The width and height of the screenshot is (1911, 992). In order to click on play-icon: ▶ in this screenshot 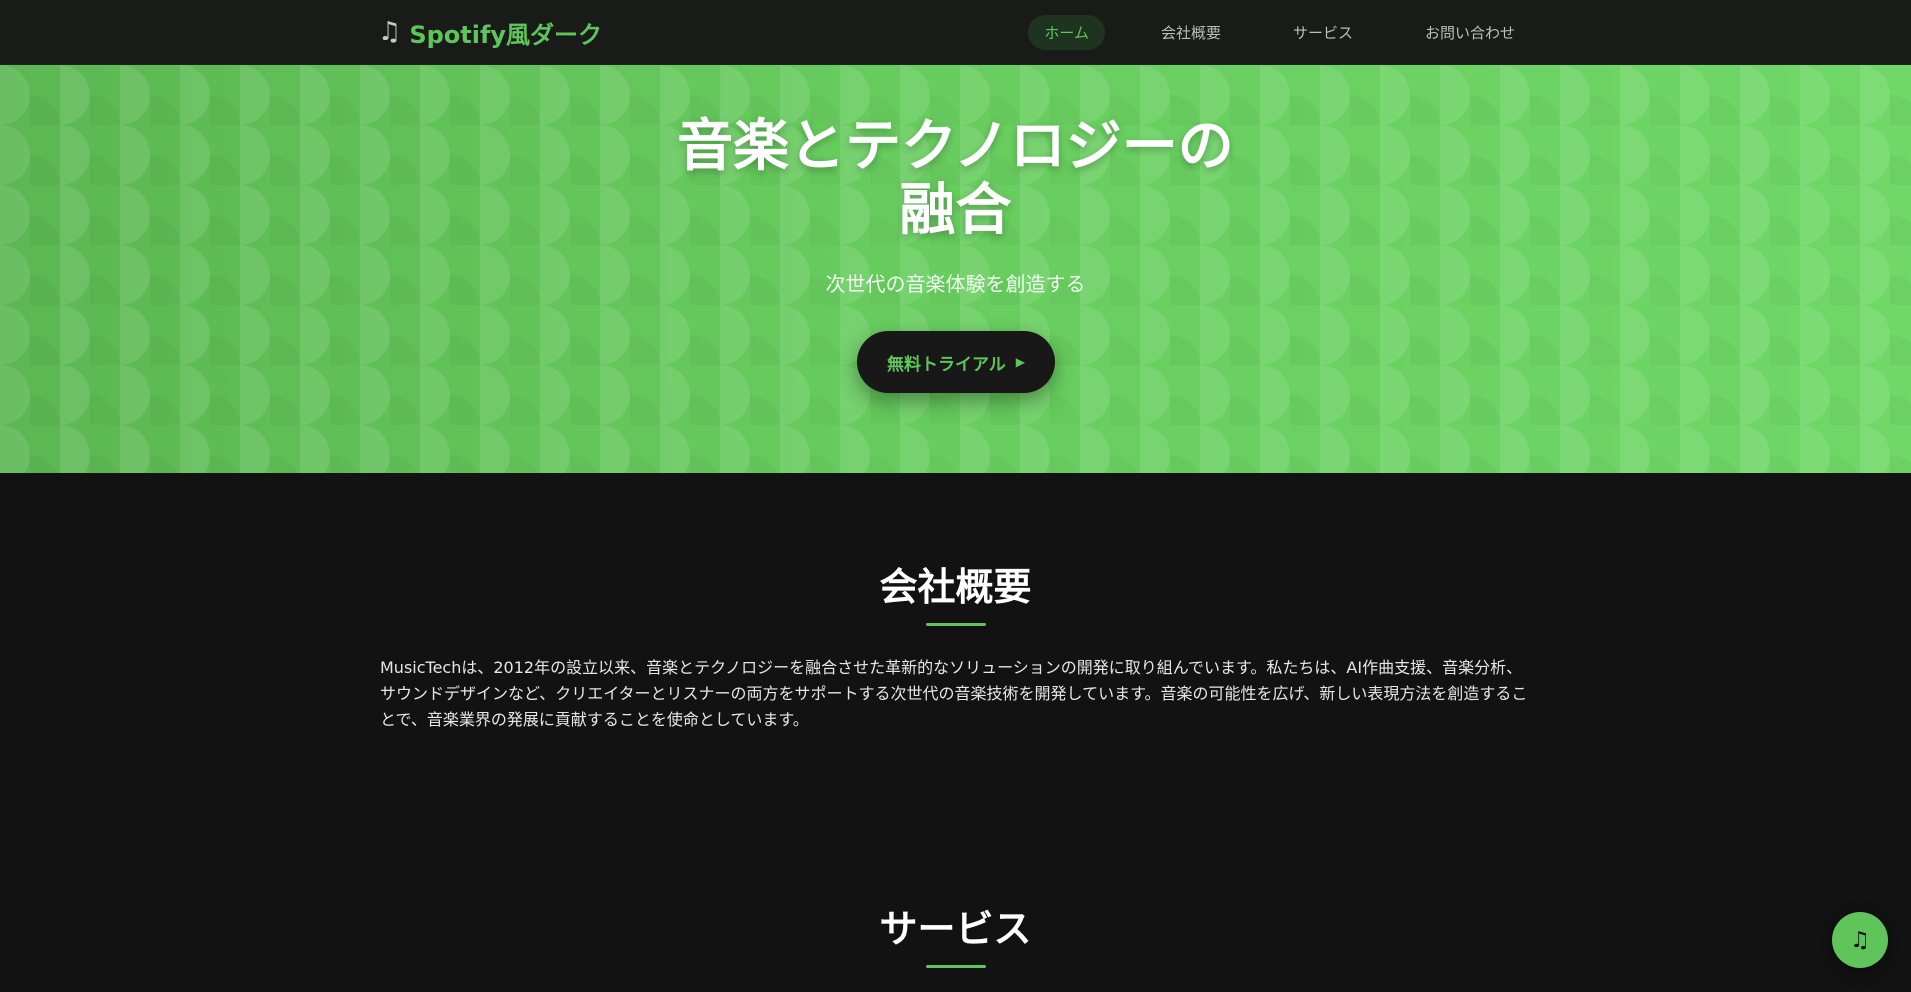, I will do `click(1020, 362)`.